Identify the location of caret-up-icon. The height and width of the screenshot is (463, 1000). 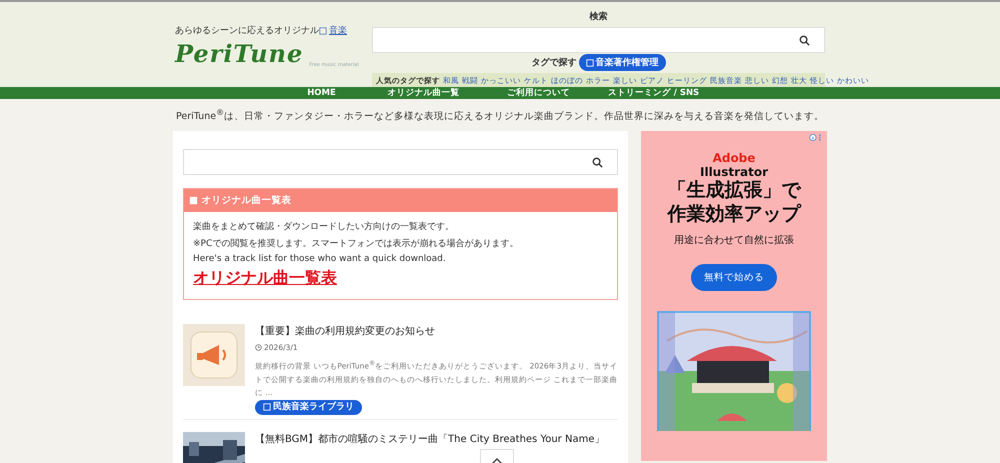
(497, 459).